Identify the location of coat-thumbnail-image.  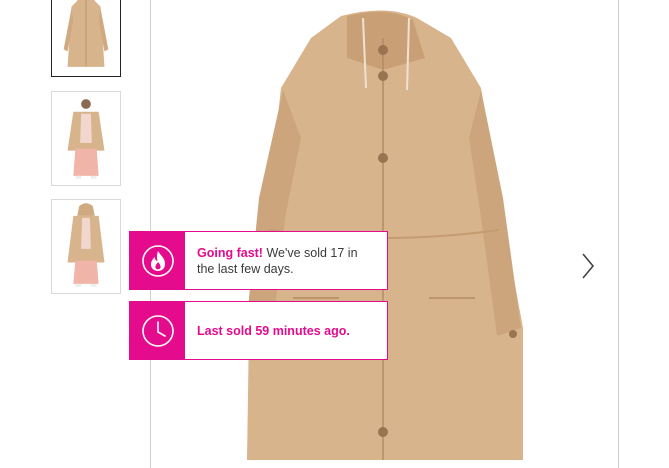
(86, 33).